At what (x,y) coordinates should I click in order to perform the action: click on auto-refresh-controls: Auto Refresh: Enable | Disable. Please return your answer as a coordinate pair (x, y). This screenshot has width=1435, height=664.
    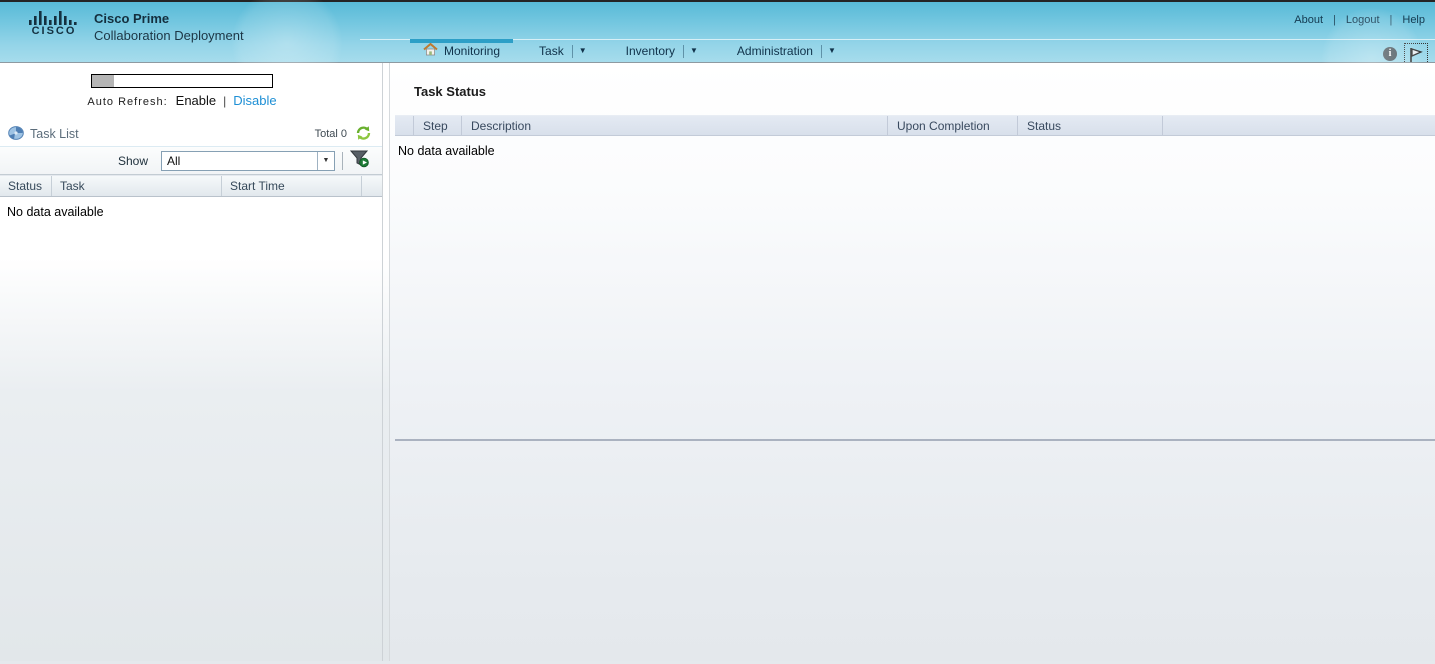
    Looking at the image, I should click on (181, 100).